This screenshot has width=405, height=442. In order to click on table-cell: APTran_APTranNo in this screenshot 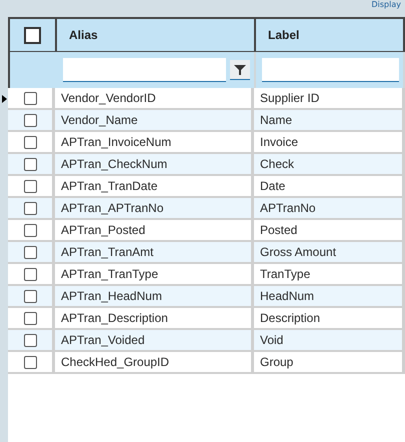, I will do `click(154, 209)`.